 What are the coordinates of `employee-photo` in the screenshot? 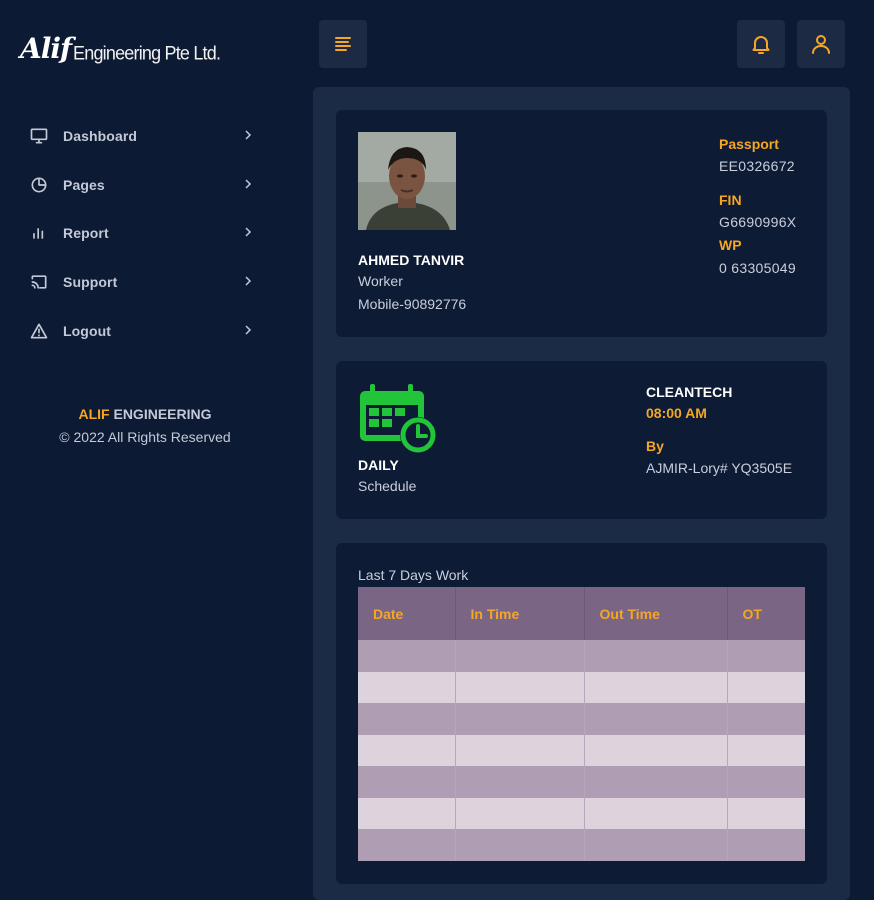 It's located at (407, 181).